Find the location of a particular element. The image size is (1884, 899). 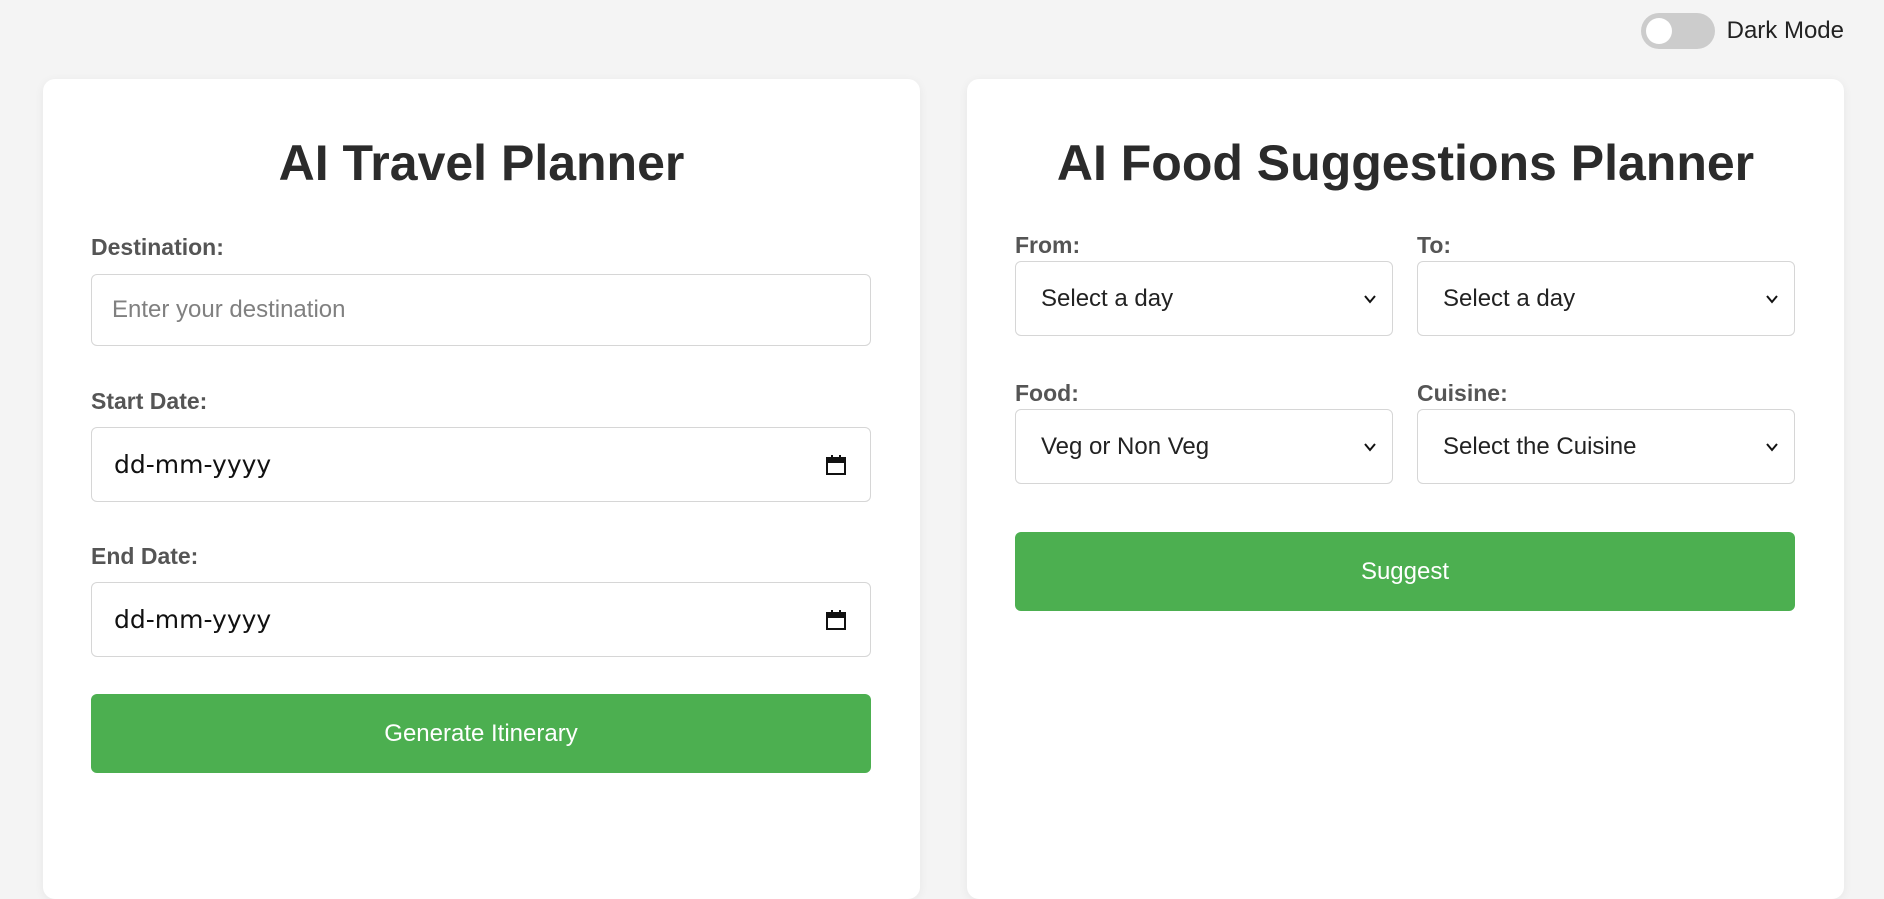

food-type-select: Veg or Non Veg is located at coordinates (1204, 446).